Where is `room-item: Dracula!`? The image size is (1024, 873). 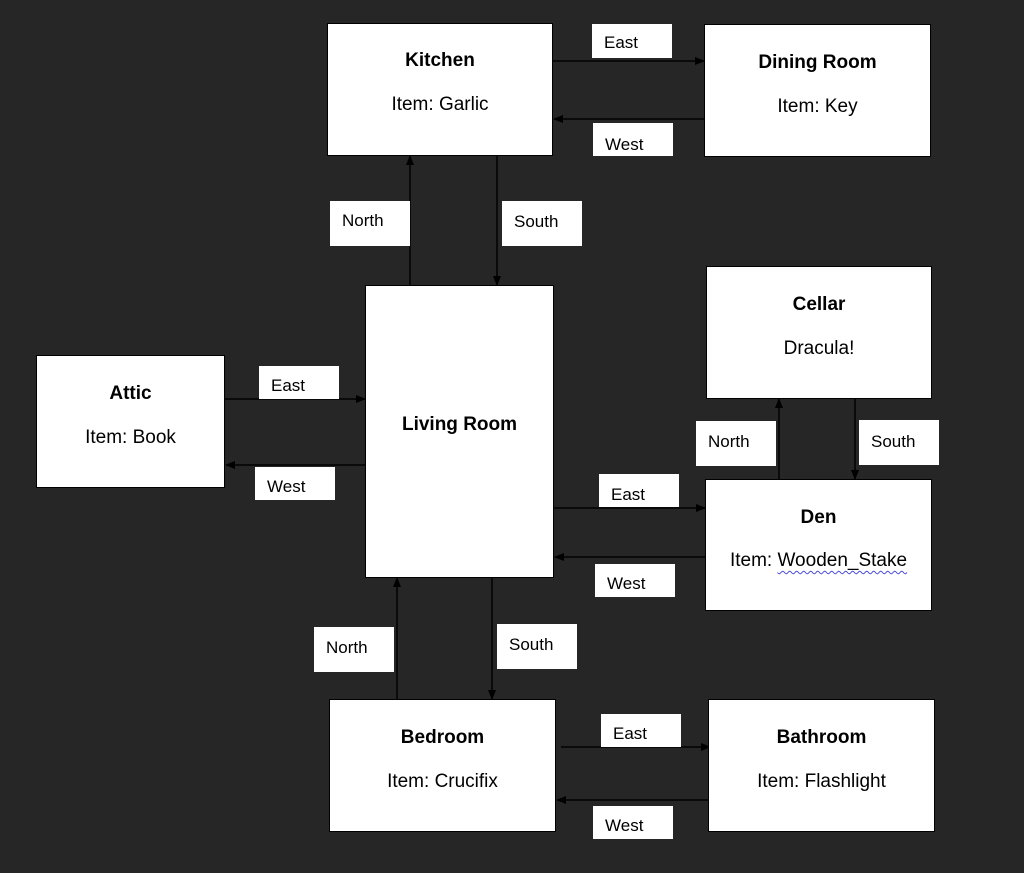 room-item: Dracula! is located at coordinates (819, 348).